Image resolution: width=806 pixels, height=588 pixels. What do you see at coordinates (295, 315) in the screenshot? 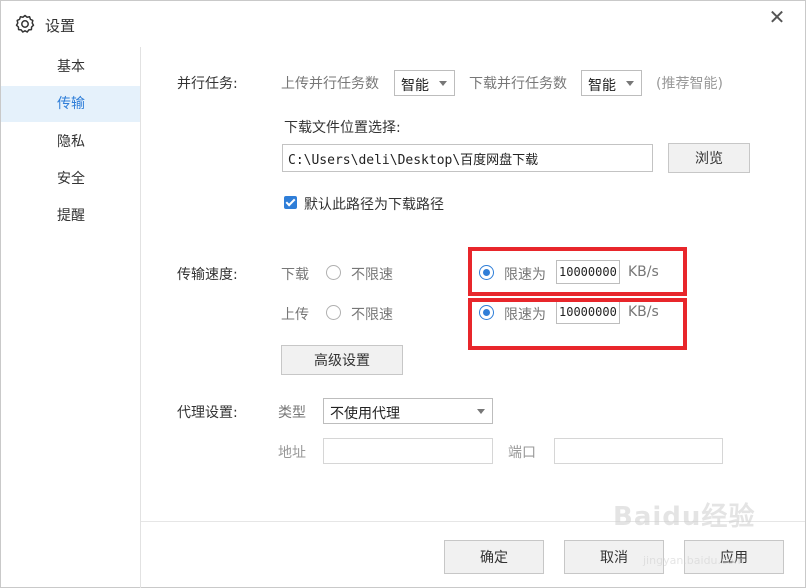
I see `upload-speed-label: 上传` at bounding box center [295, 315].